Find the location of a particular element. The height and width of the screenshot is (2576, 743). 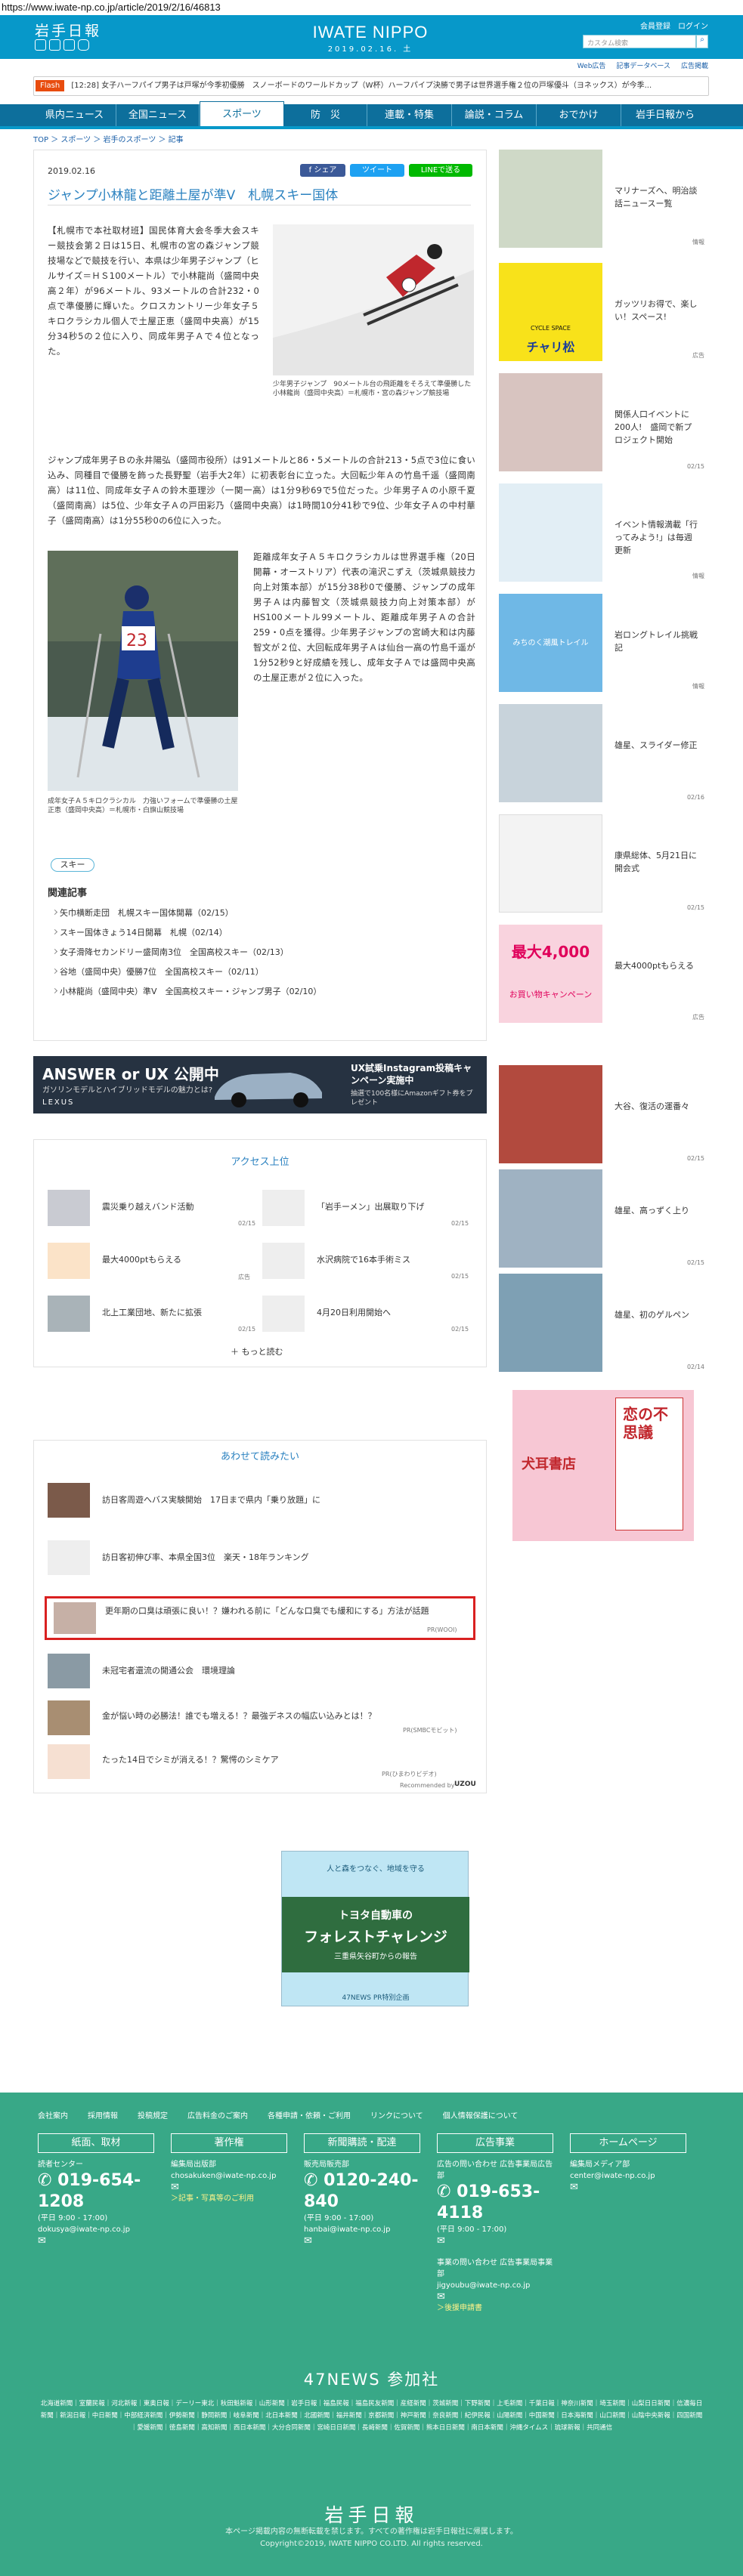

recommended-item: 金が悩い時の必勝法！誰でも増える！？最強デネスの幅広い込みとは！？ is located at coordinates (287, 1716).